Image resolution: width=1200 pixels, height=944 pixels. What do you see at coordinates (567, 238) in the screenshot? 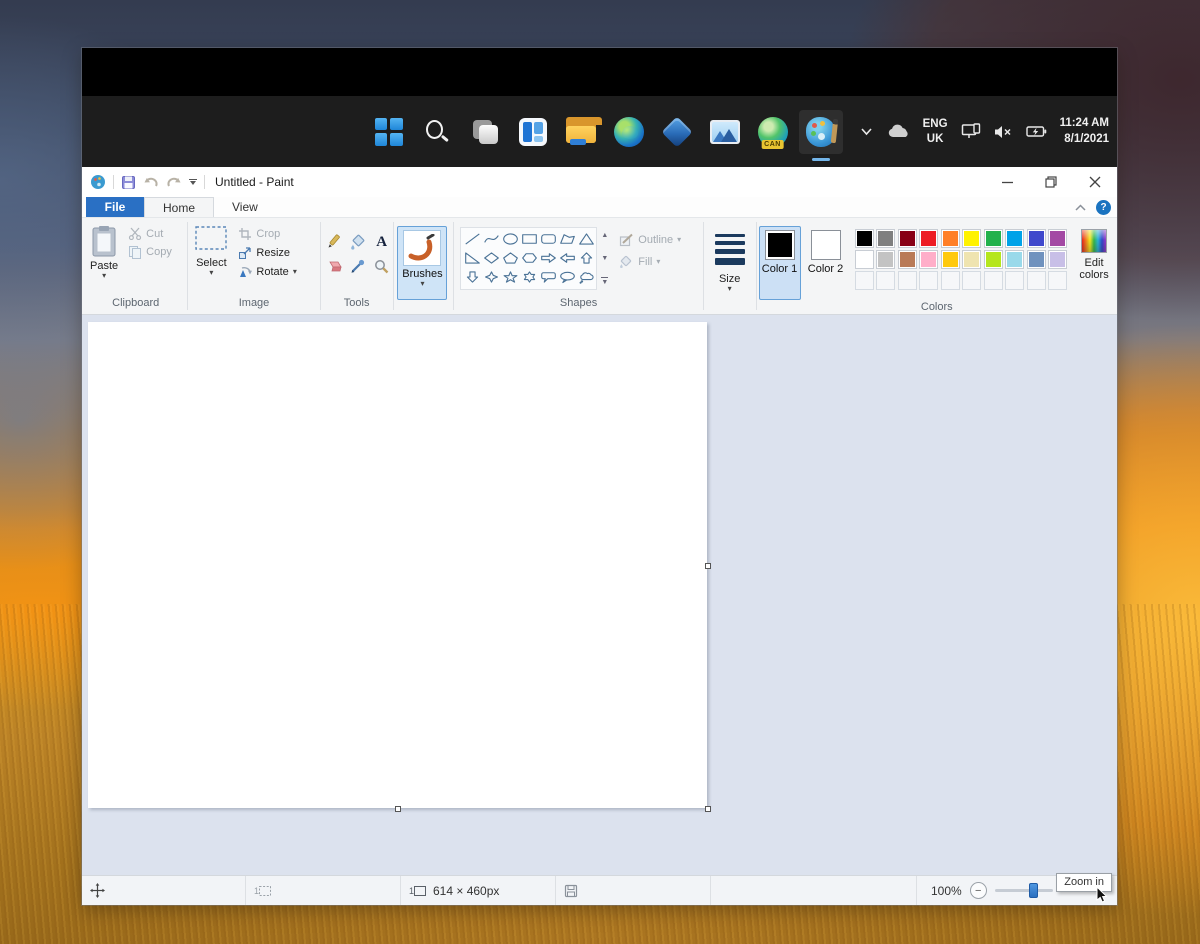
I see `shape-polygon` at bounding box center [567, 238].